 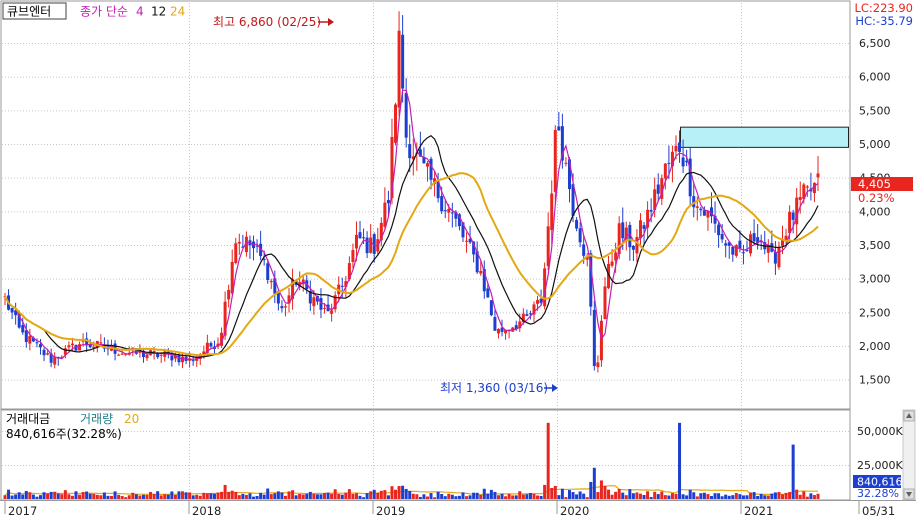 I want to click on time-tick-label: 2017, so click(x=22, y=511).